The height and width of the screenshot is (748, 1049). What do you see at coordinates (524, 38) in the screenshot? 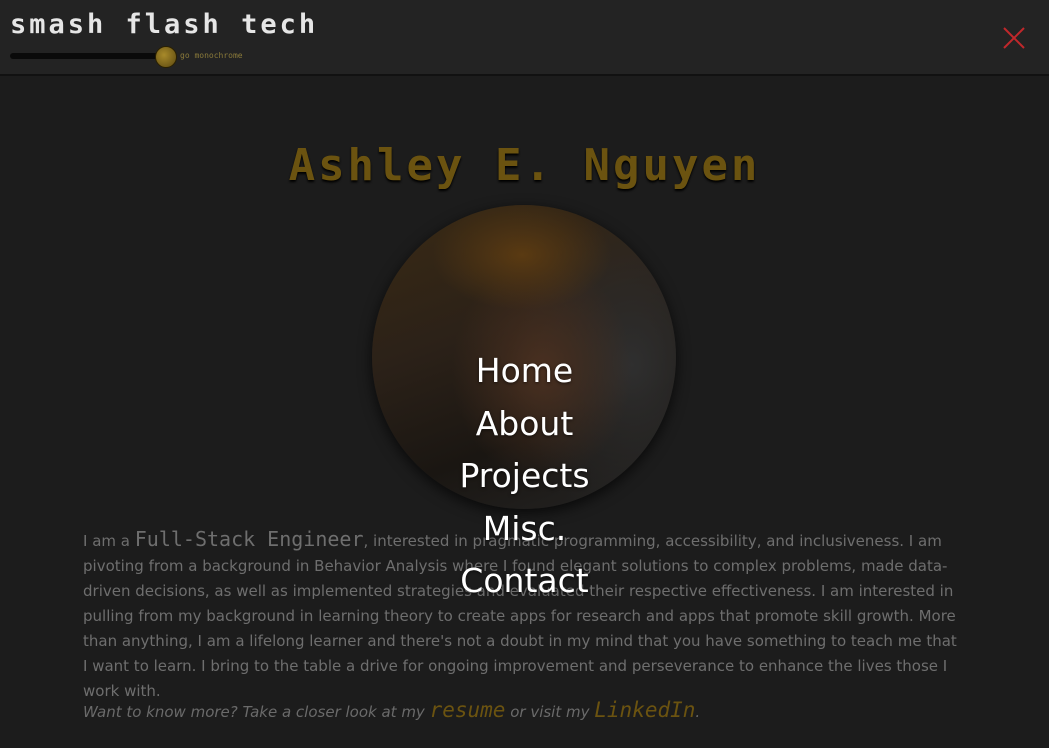
I see `site-header: smash flash tech go monochrome` at bounding box center [524, 38].